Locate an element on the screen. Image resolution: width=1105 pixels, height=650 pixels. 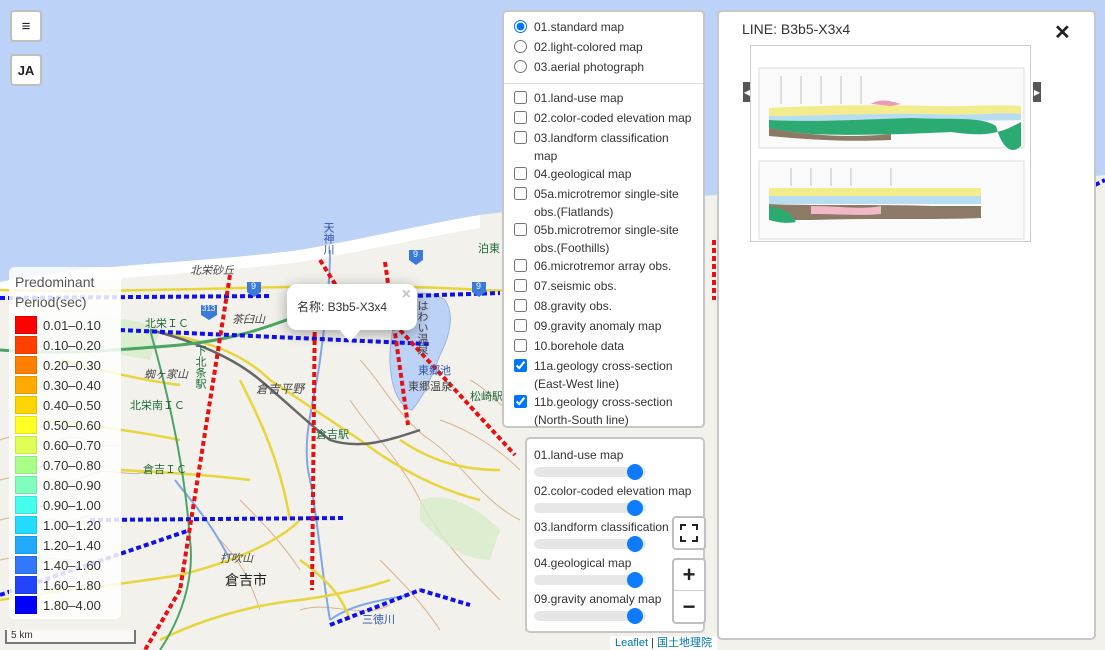
base-layer-label: 03.aerial photograph is located at coordinates (589, 67).